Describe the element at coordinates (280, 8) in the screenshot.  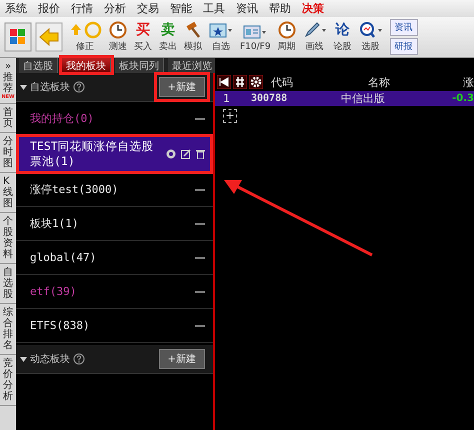
I see `menu-item: 帮助` at that location.